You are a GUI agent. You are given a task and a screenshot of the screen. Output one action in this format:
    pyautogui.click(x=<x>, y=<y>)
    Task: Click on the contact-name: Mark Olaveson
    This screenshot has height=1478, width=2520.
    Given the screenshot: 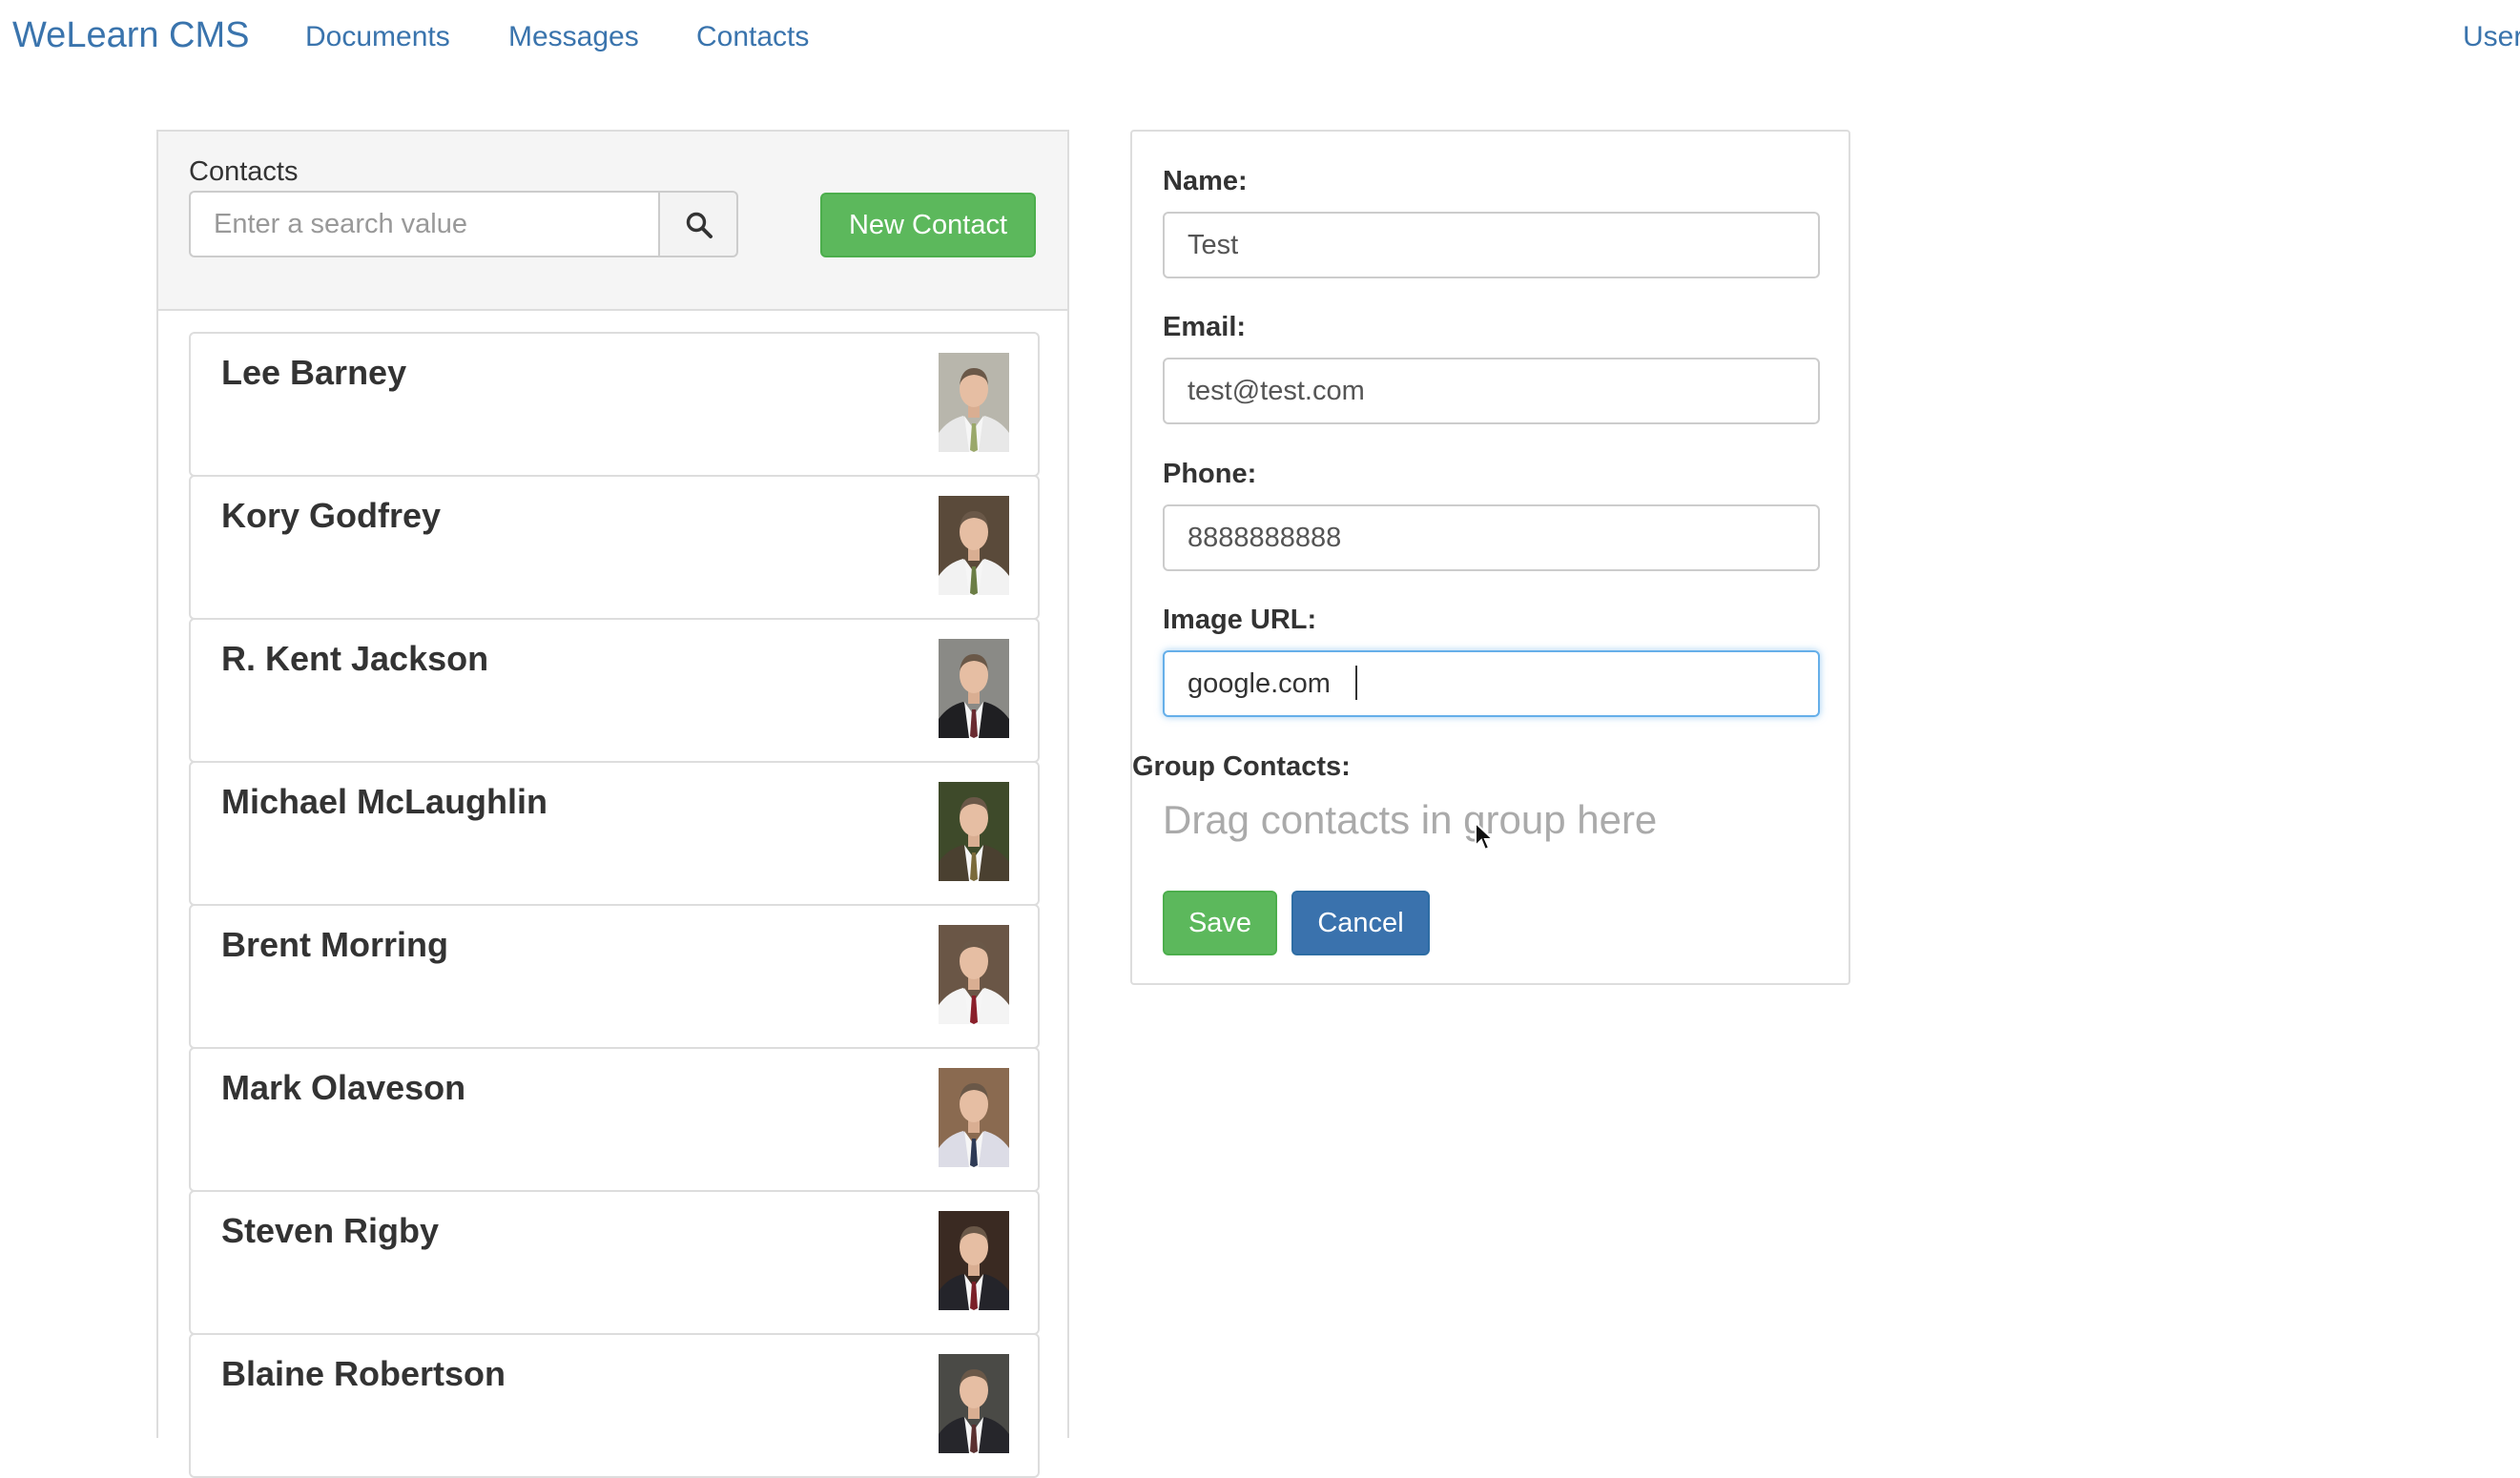 What is the action you would take?
    pyautogui.click(x=344, y=1087)
    